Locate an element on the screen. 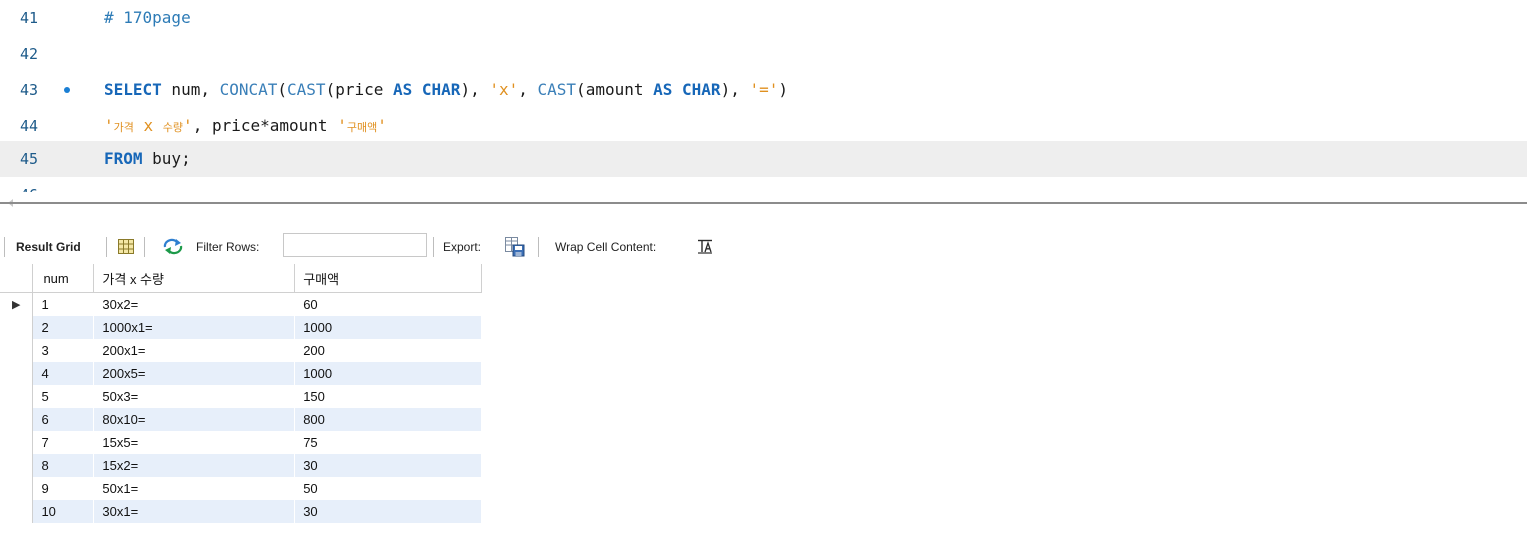 The height and width of the screenshot is (552, 1527). table-row: 5 50x3= 150 is located at coordinates (241, 396).